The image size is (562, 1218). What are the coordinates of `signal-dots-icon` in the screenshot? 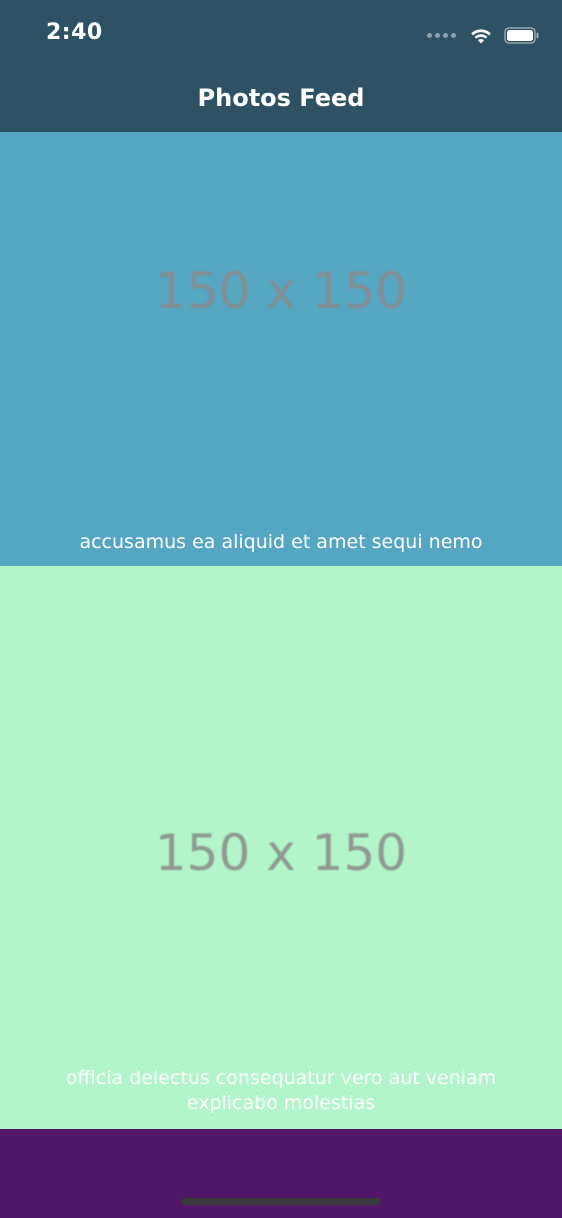 It's located at (441, 35).